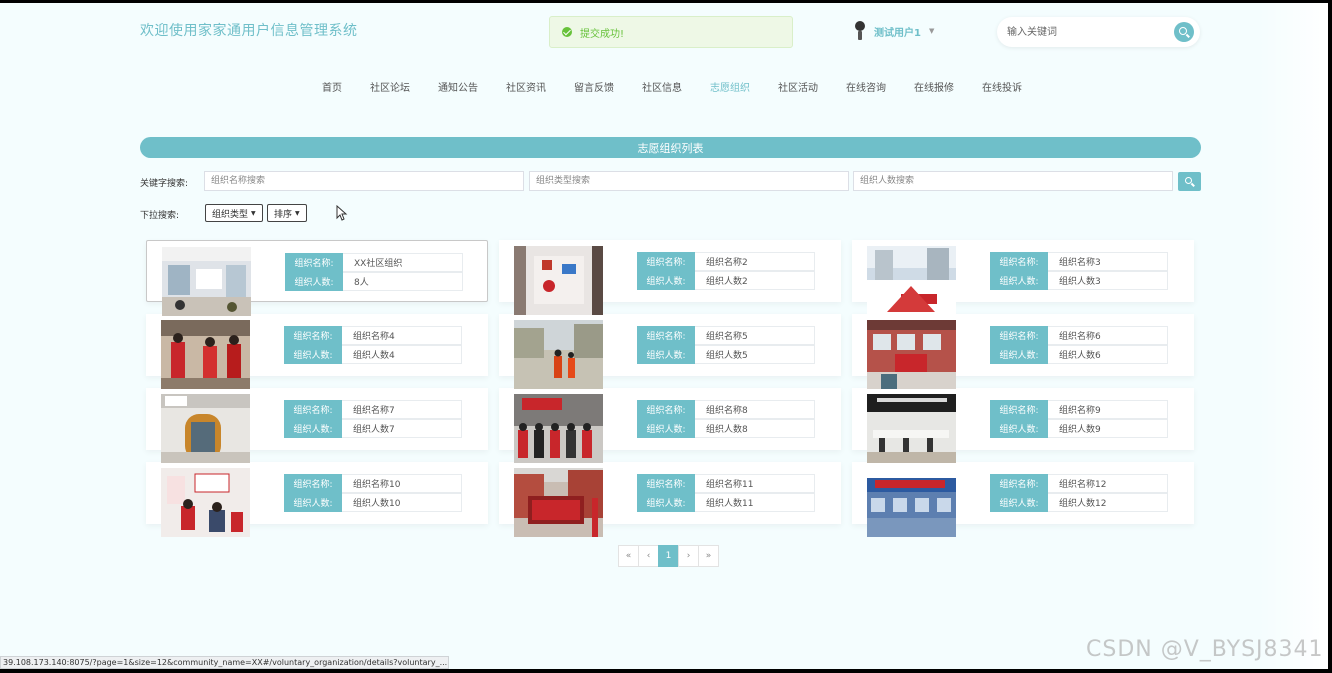 This screenshot has width=1332, height=673. What do you see at coordinates (911, 502) in the screenshot?
I see `photo-service-center` at bounding box center [911, 502].